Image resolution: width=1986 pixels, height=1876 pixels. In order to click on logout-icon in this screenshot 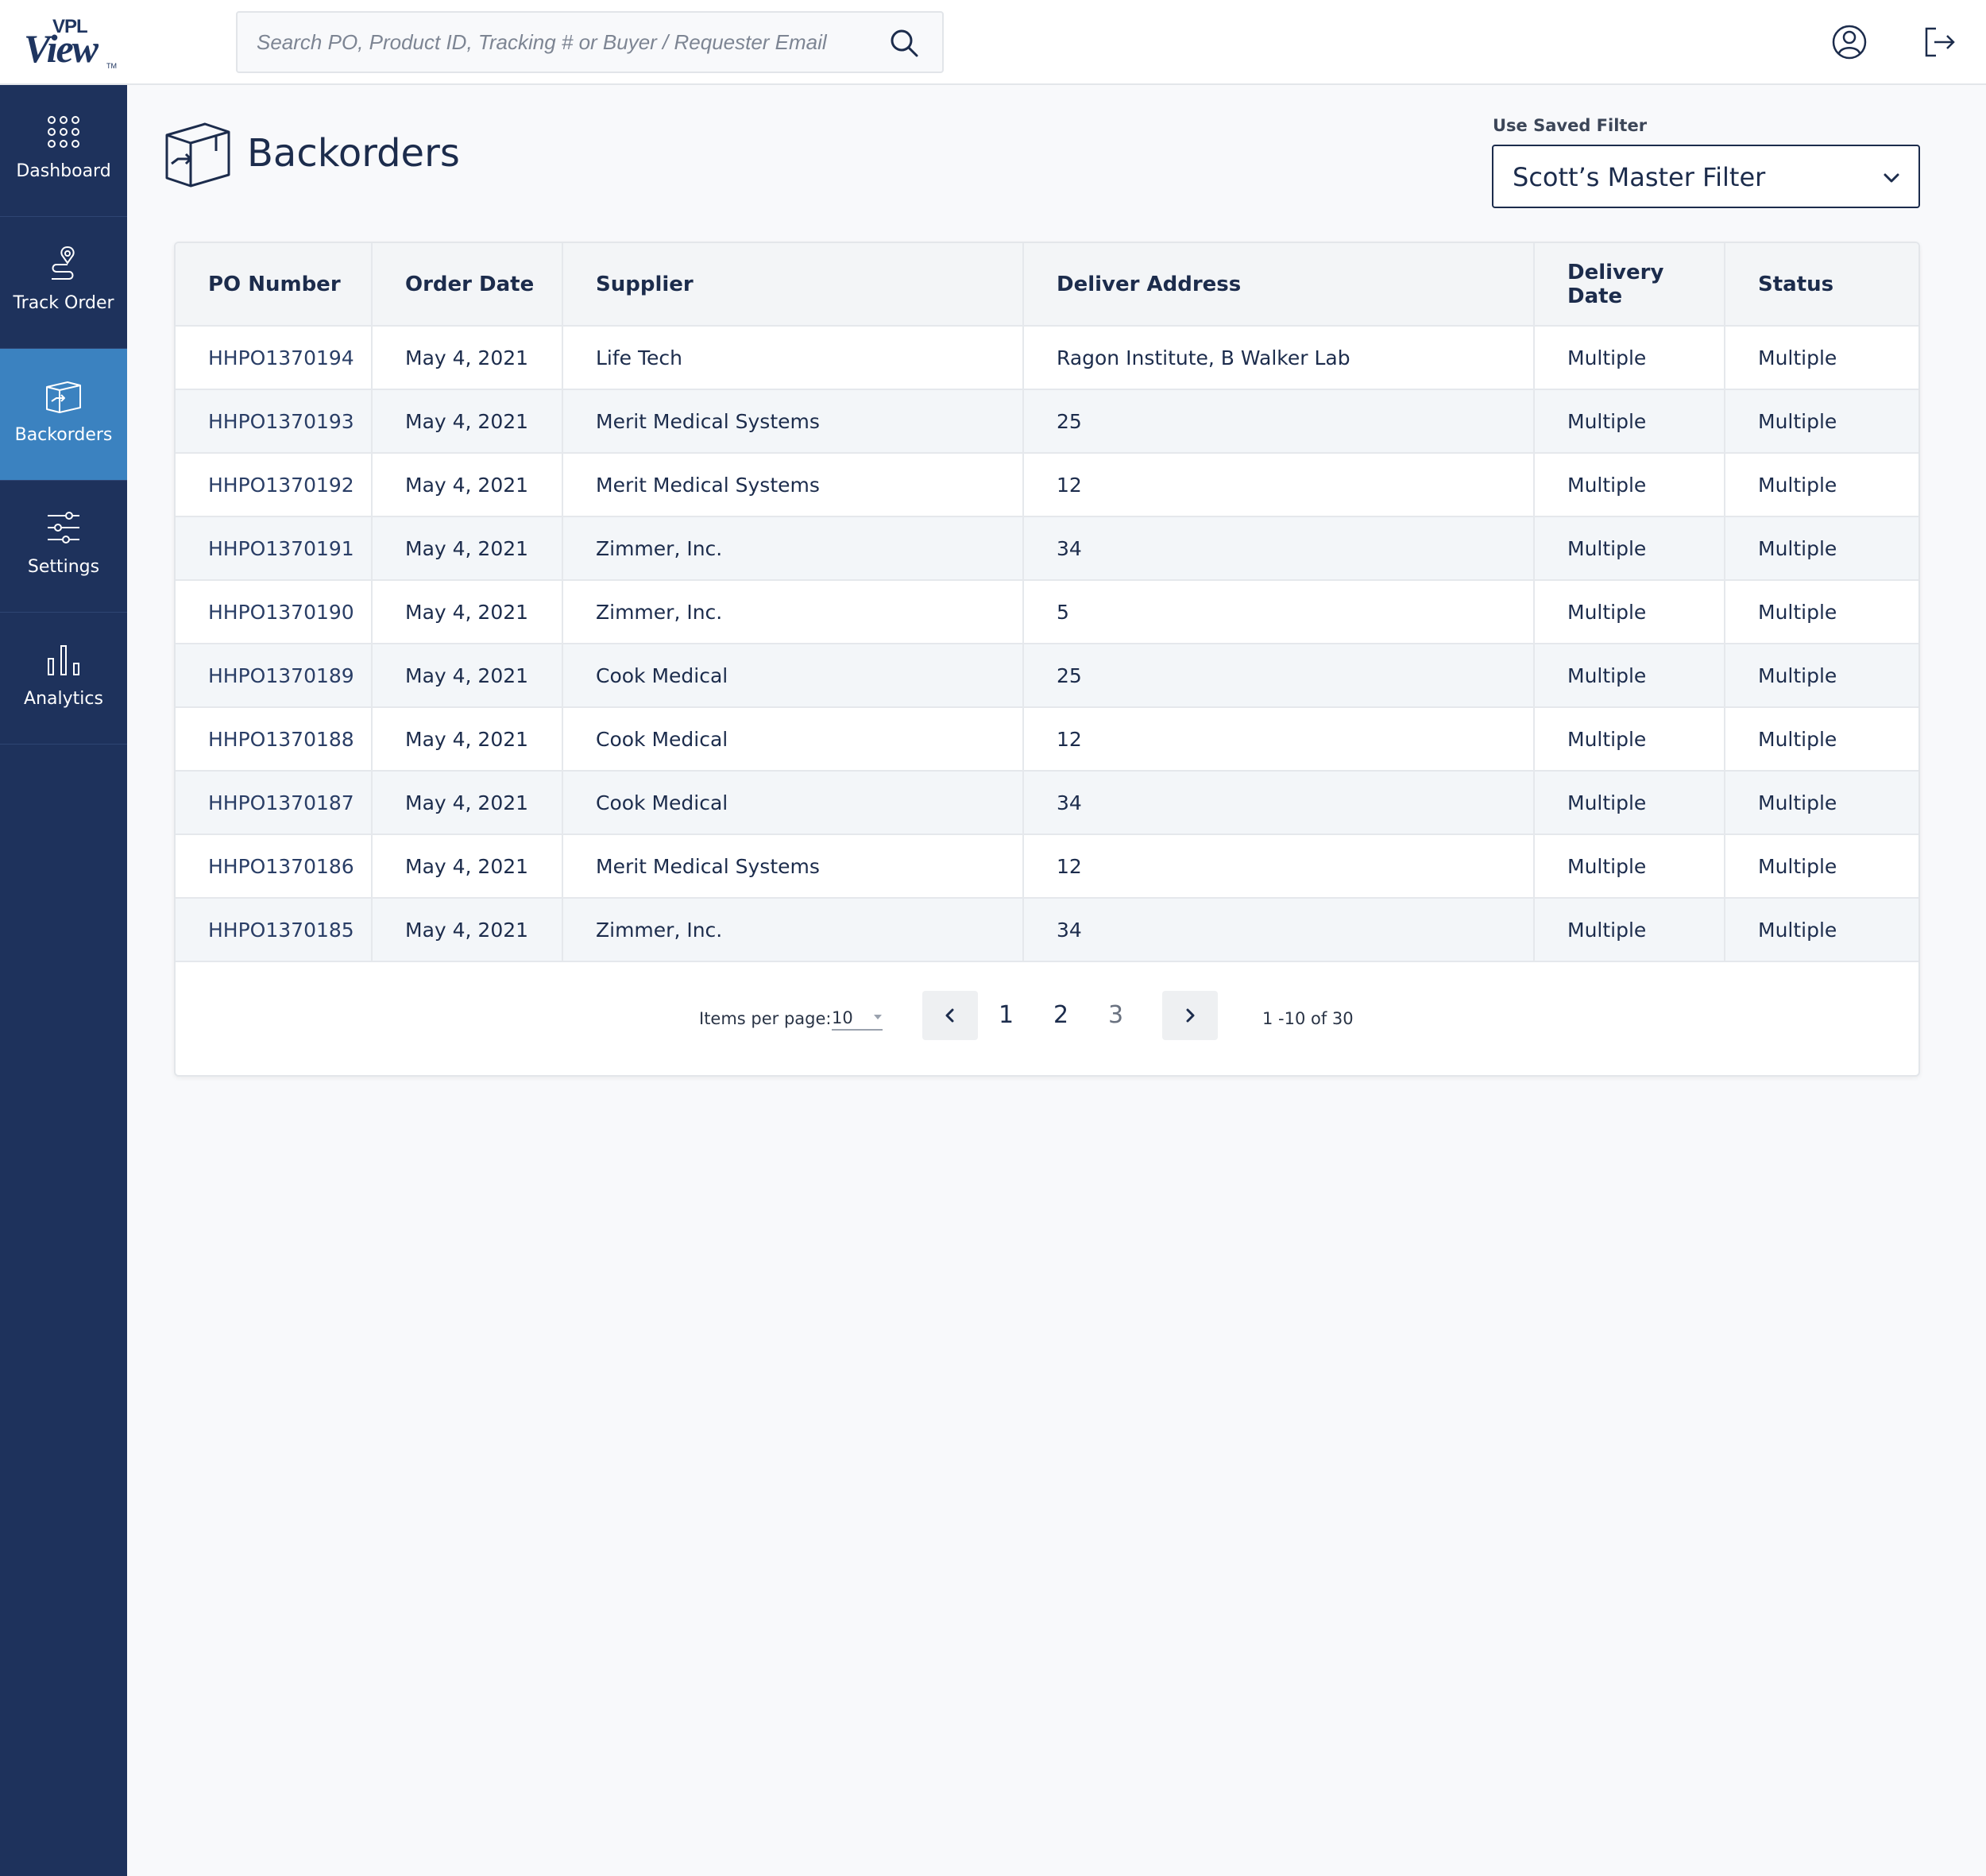, I will do `click(1940, 42)`.